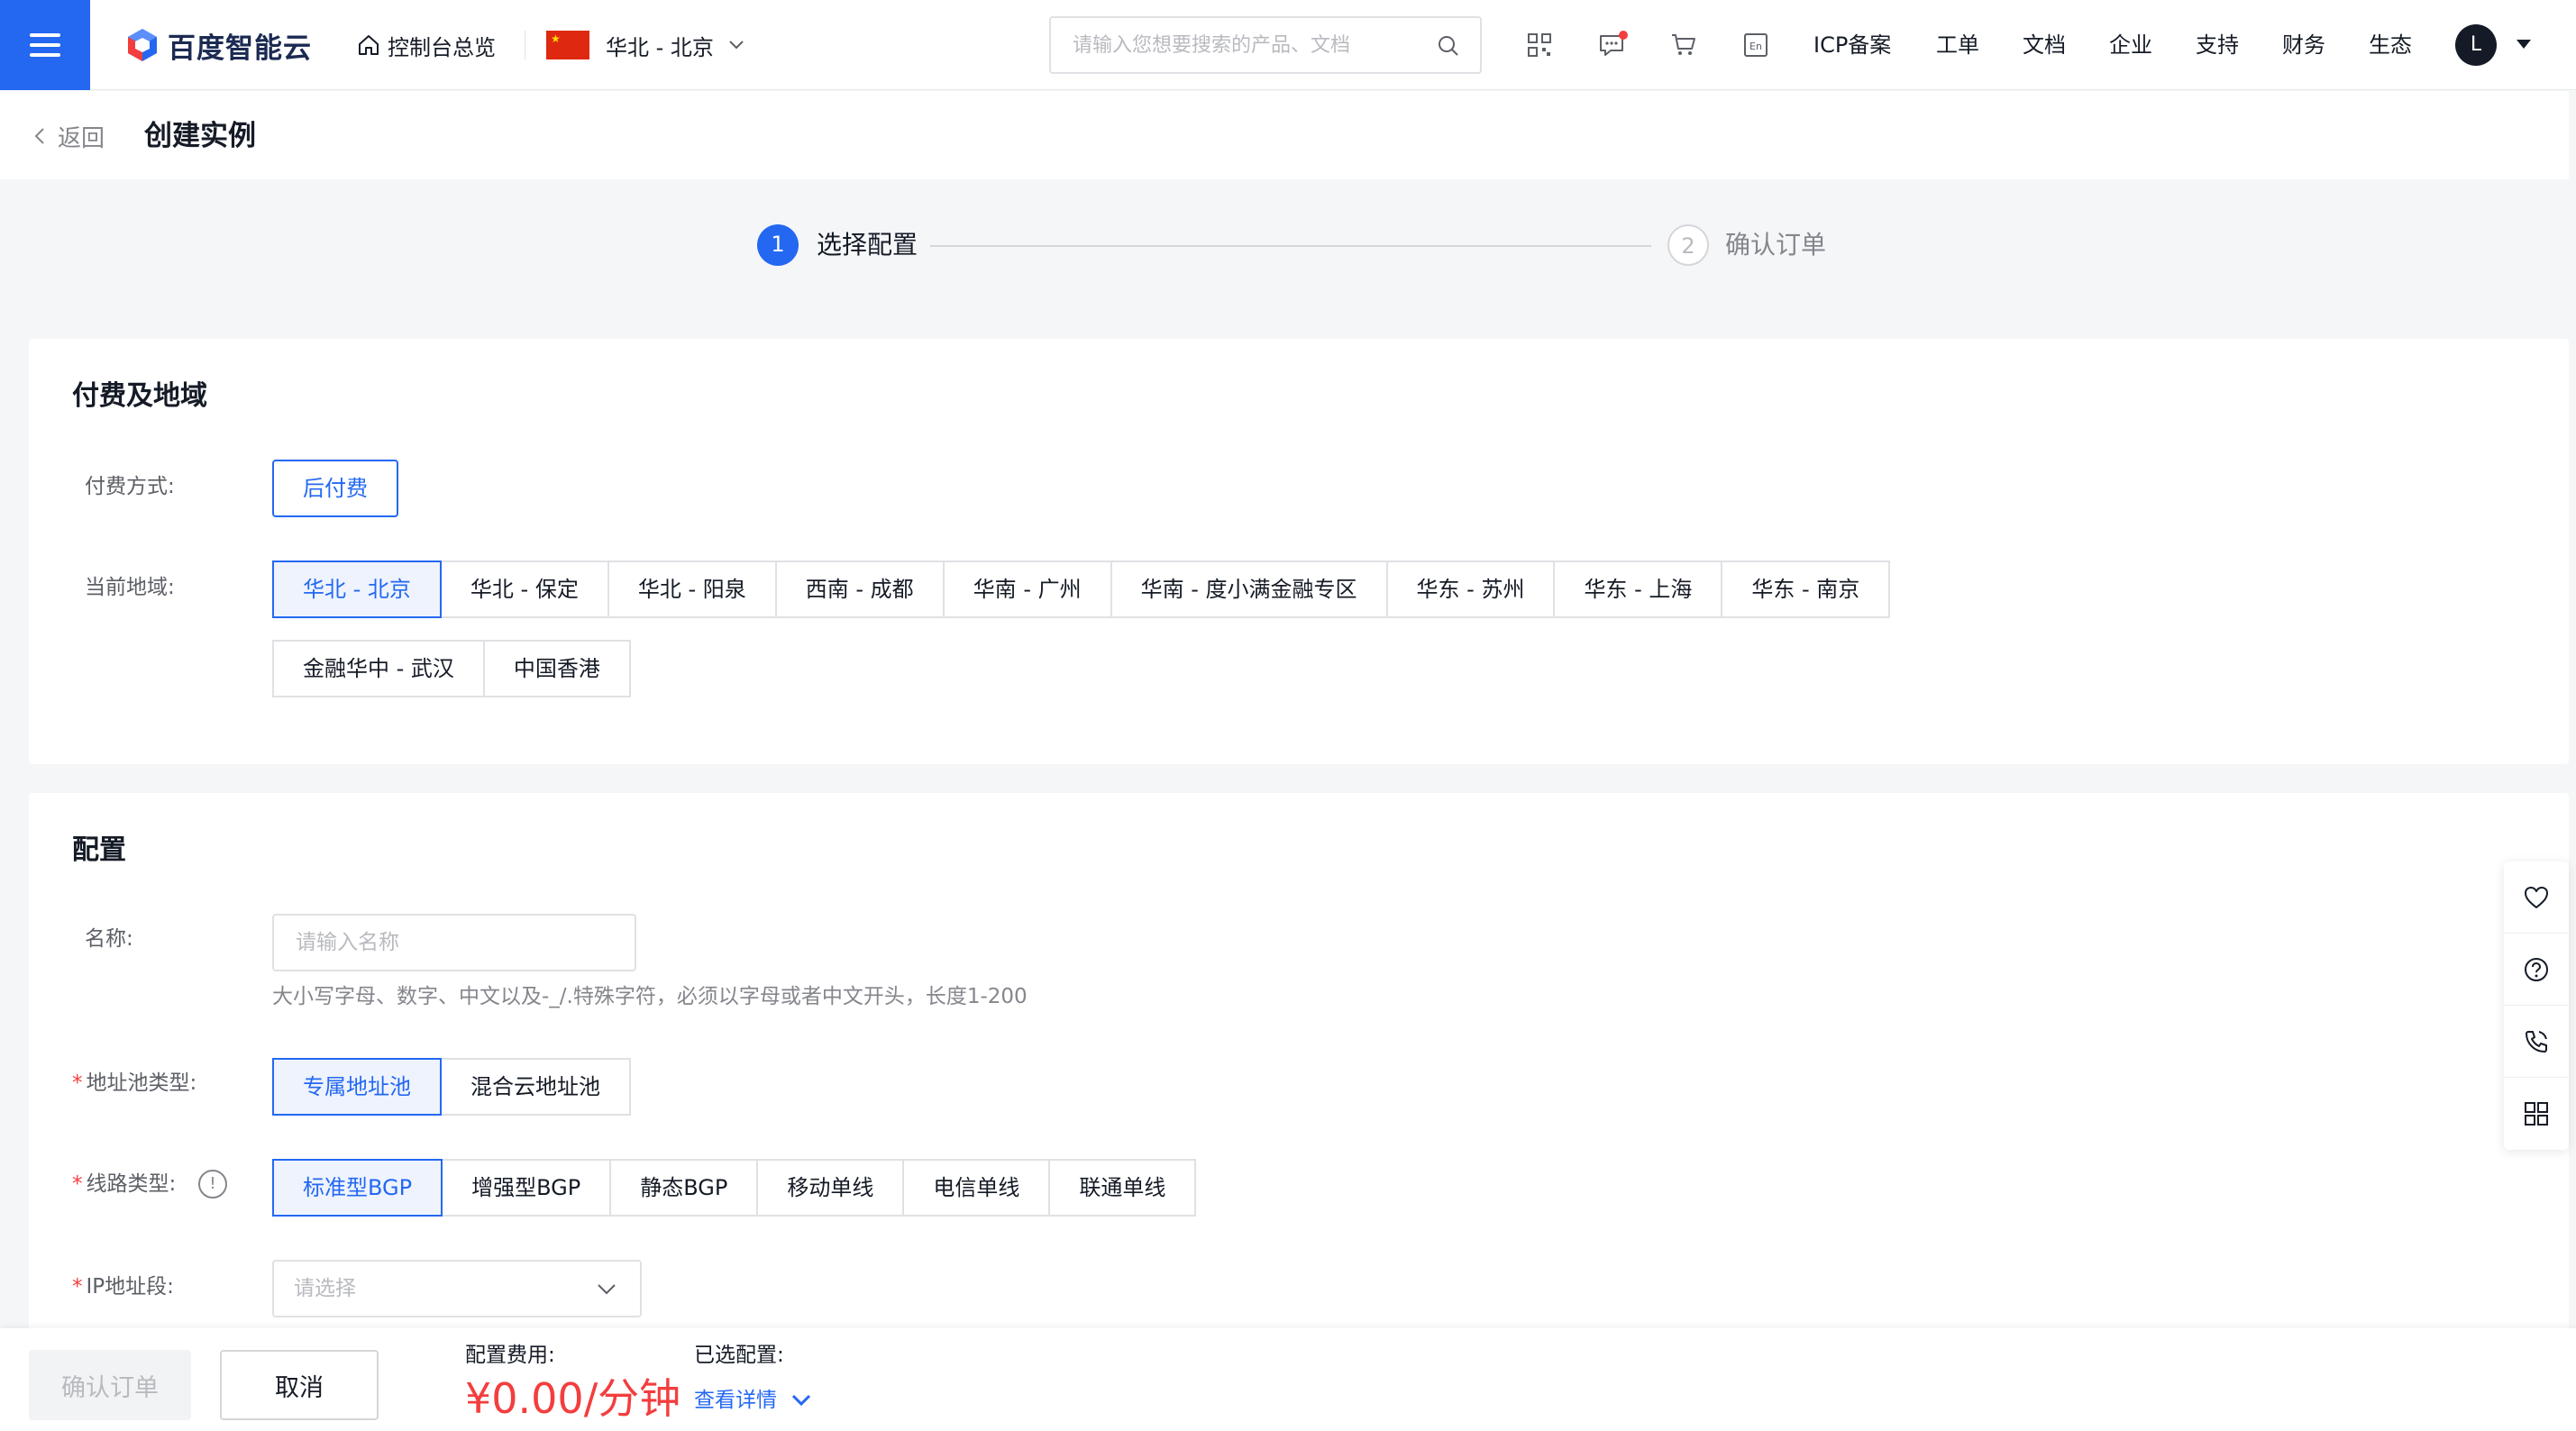  What do you see at coordinates (325, 1288) in the screenshot?
I see `ip-range-placeholder: 请选择` at bounding box center [325, 1288].